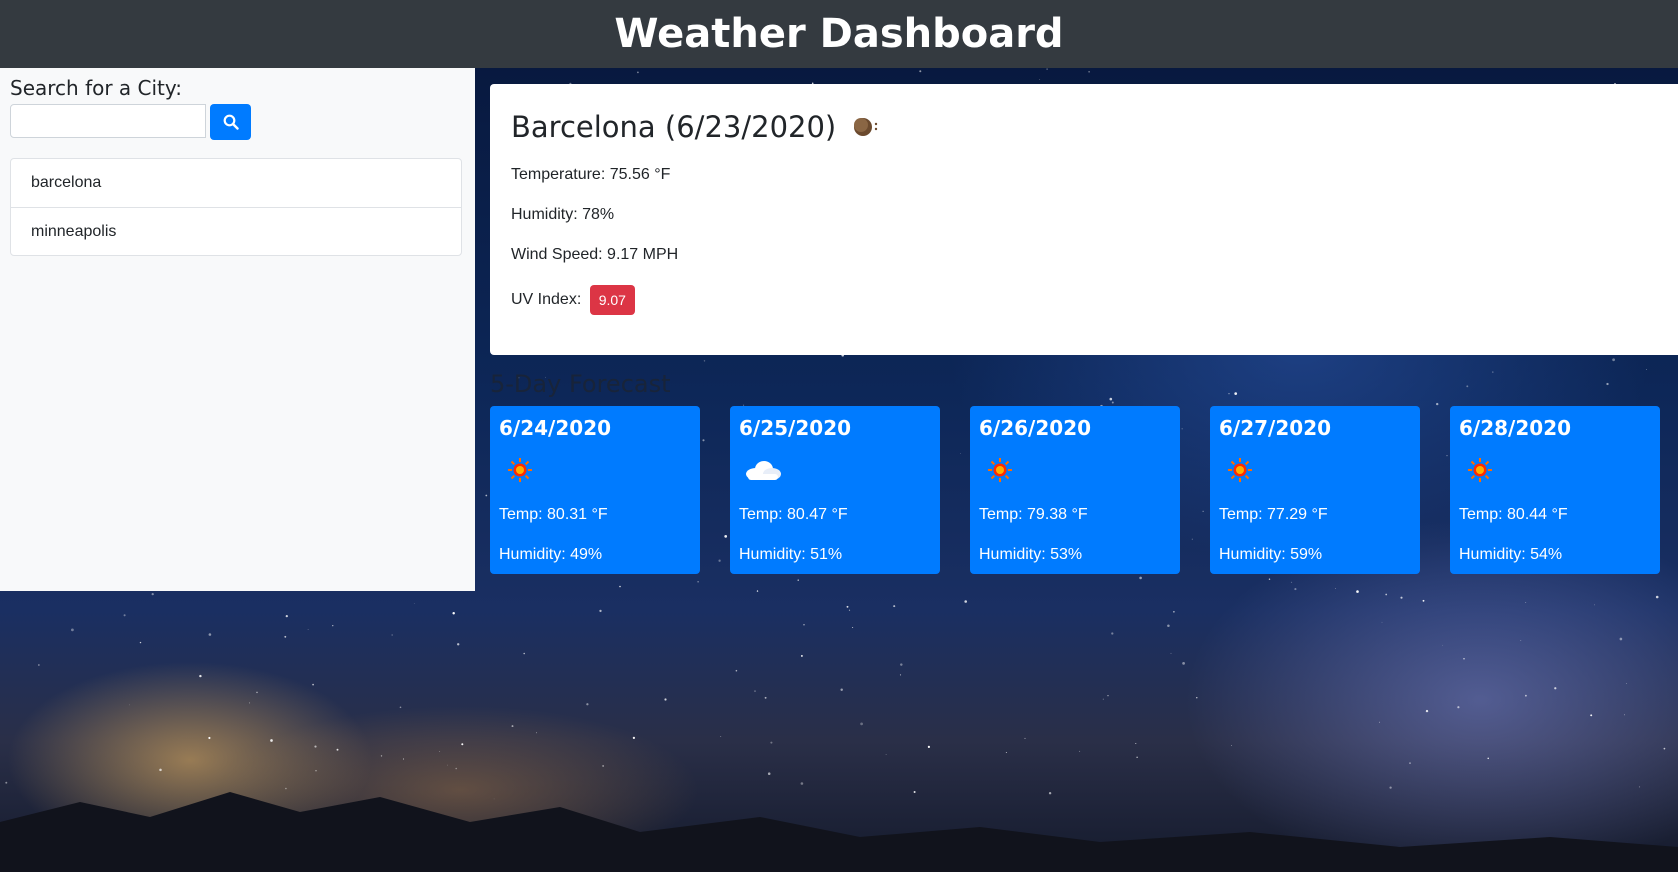  What do you see at coordinates (1513, 514) in the screenshot?
I see `forecast-temp: Temp: 80.44 °F` at bounding box center [1513, 514].